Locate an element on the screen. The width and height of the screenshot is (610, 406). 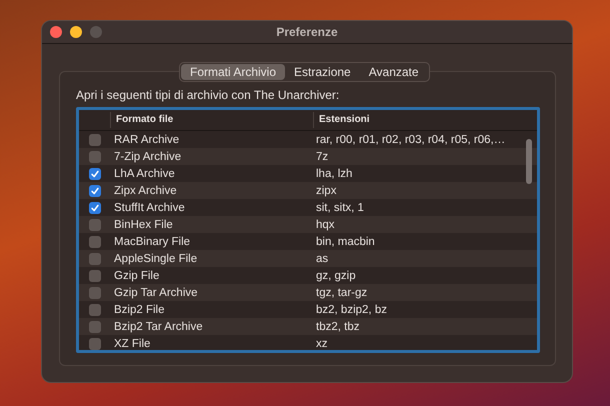
table-cell-text: LhA Archive is located at coordinates (144, 174).